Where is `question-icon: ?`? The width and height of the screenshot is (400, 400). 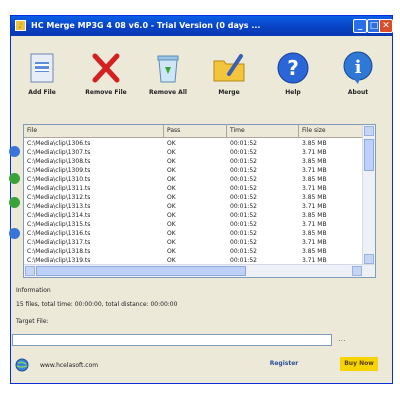 question-icon: ? is located at coordinates (293, 68).